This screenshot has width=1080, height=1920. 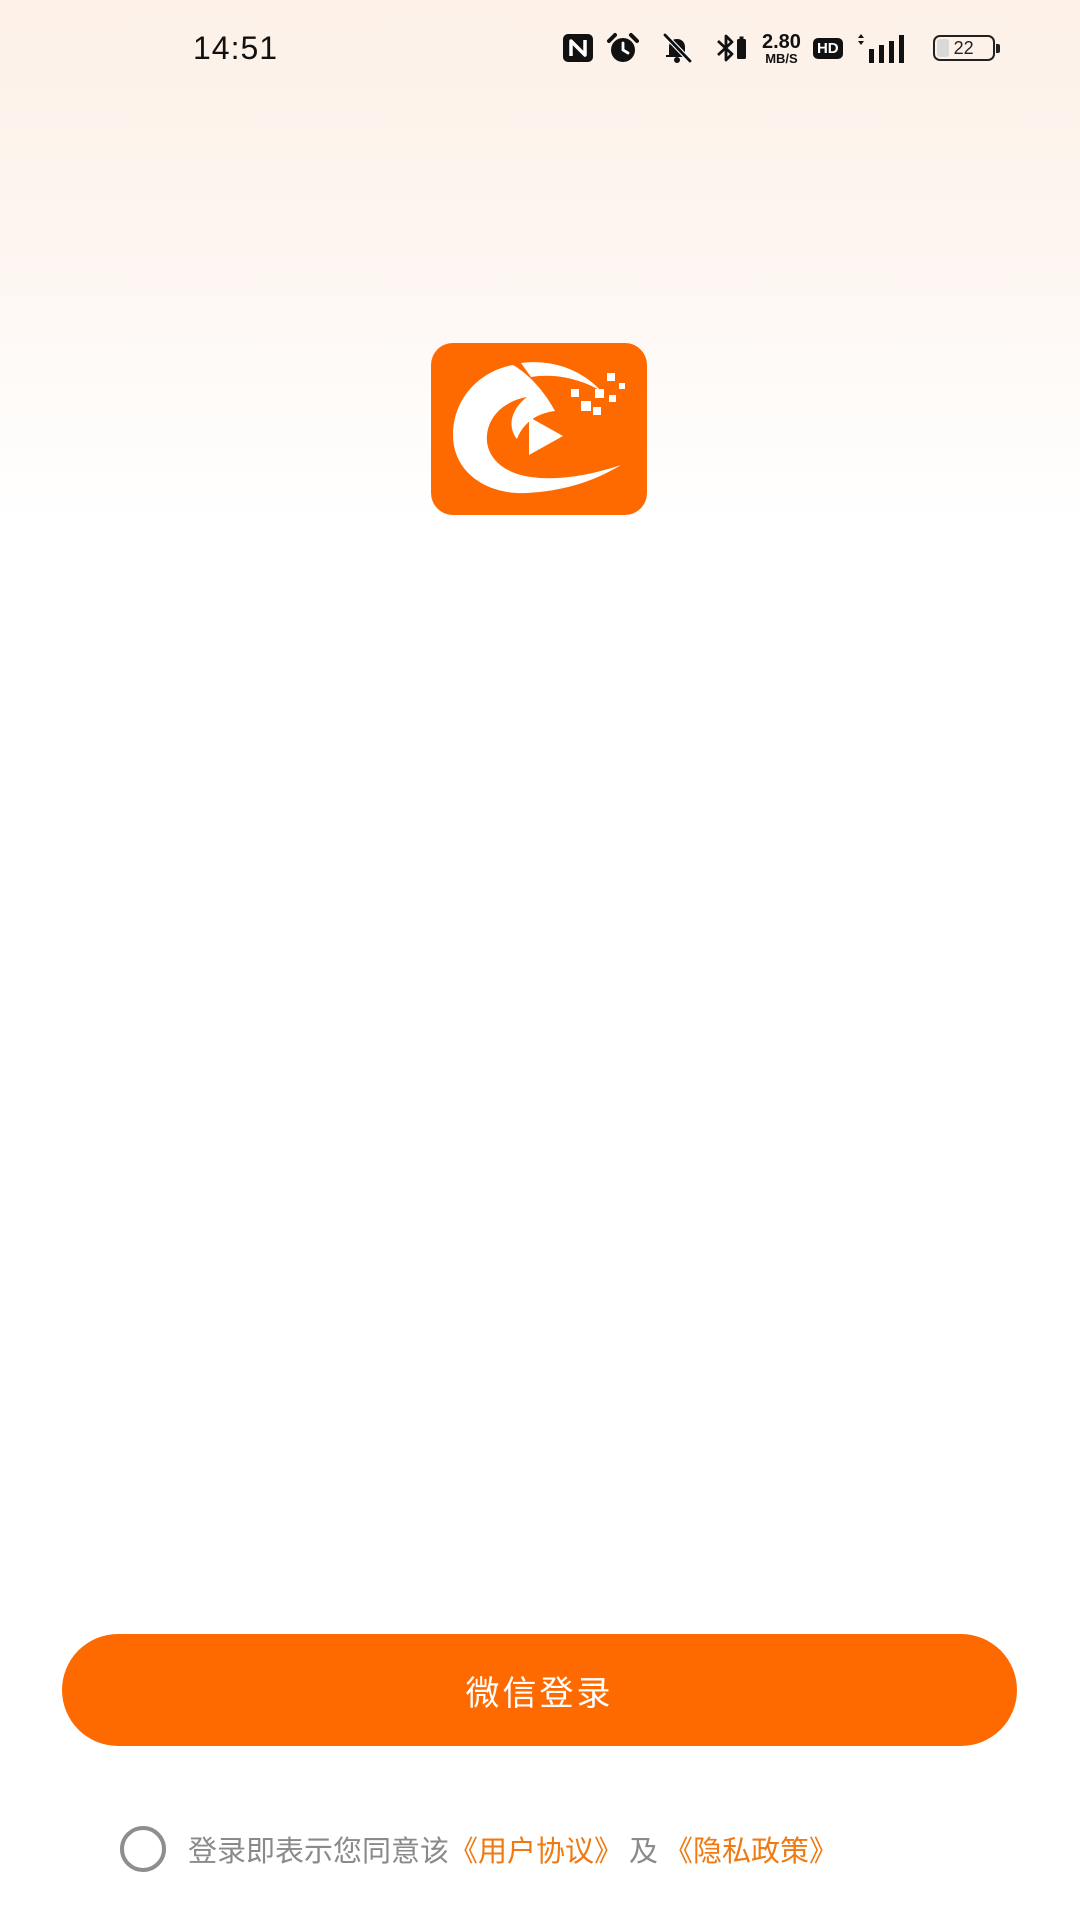 I want to click on network-speed: 2.80 MB/S, so click(x=781, y=48).